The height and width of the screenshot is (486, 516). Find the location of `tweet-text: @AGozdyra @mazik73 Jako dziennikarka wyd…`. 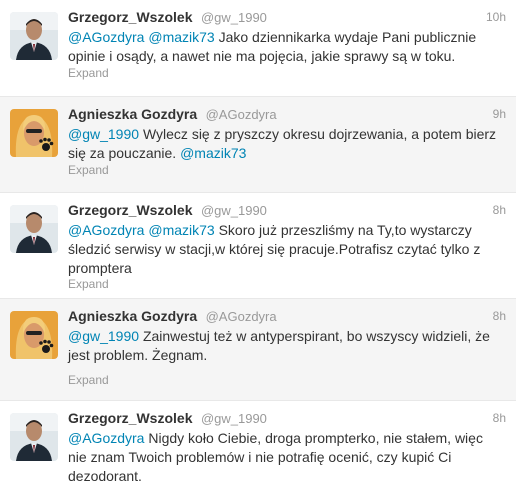

tweet-text: @AGozdyra @mazik73 Jako dziennikarka wyd… is located at coordinates (286, 47).